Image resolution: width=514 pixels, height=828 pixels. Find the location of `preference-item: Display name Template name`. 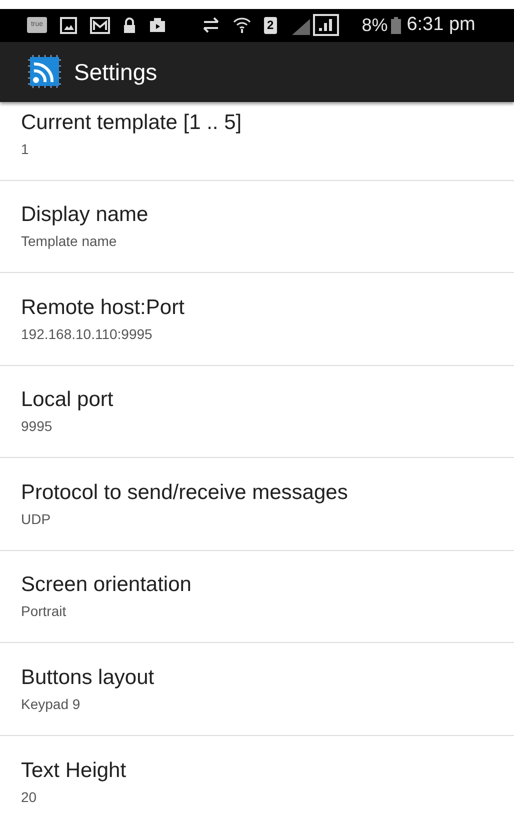

preference-item: Display name Template name is located at coordinates (257, 227).